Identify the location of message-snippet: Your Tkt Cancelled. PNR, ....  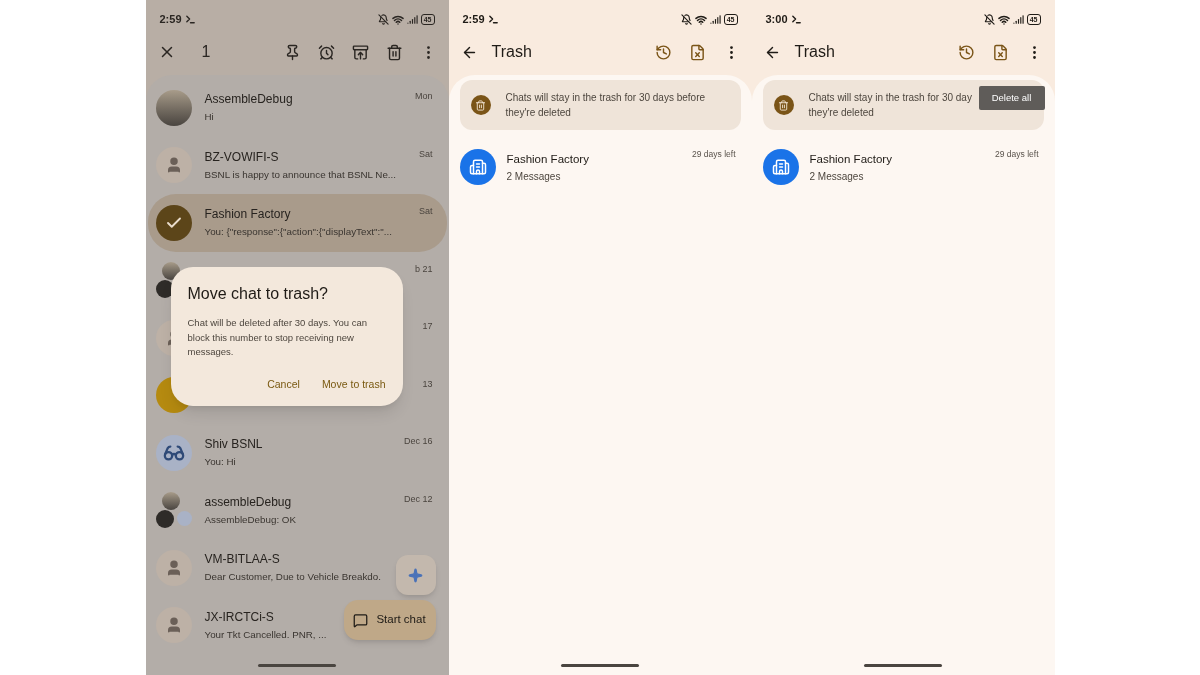
(265, 634).